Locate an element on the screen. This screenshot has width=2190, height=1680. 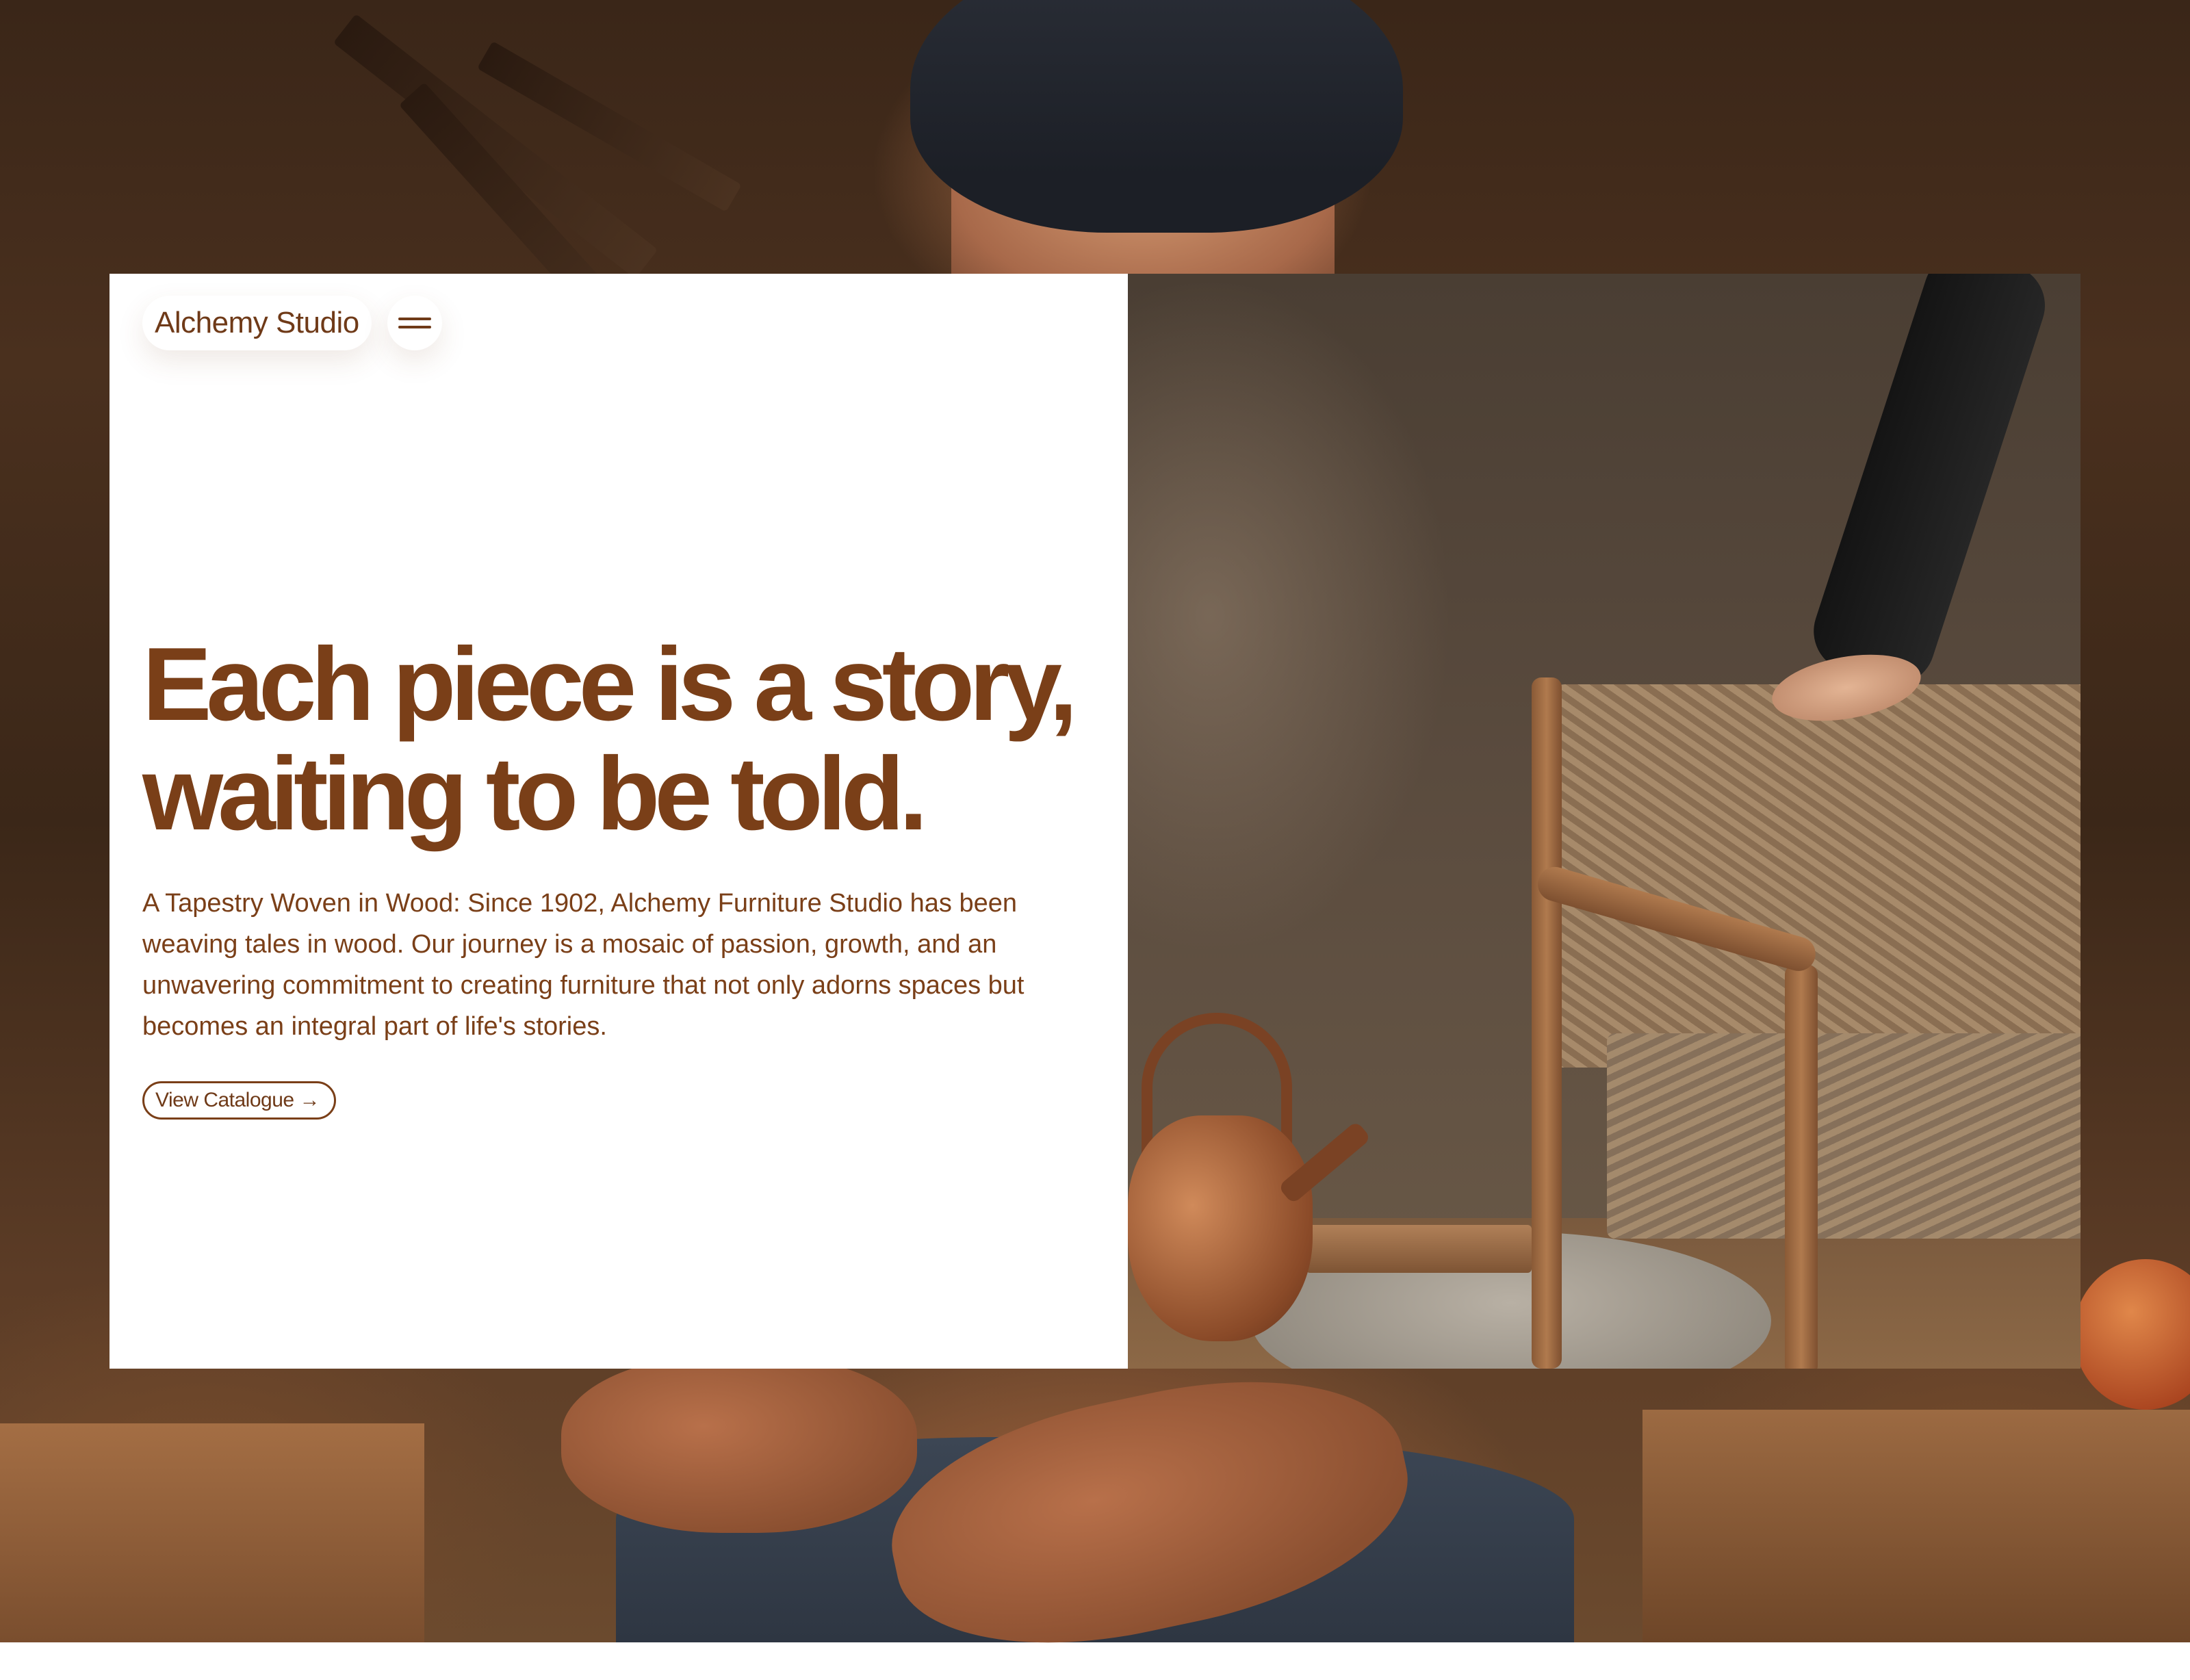
background-fruit is located at coordinates (2132, 1334).